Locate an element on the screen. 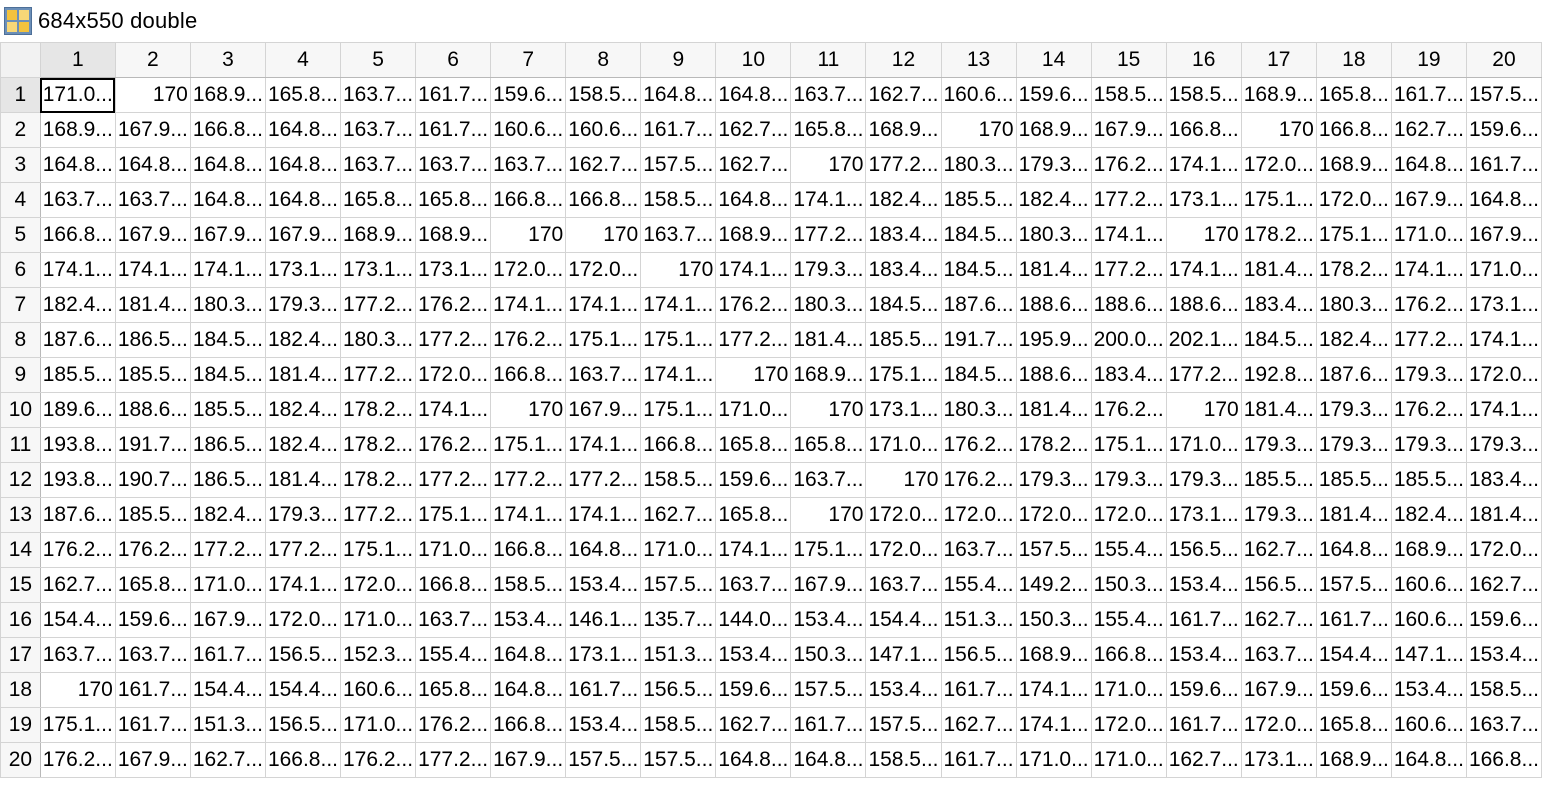  row-header-11: 11 is located at coordinates (20, 445).